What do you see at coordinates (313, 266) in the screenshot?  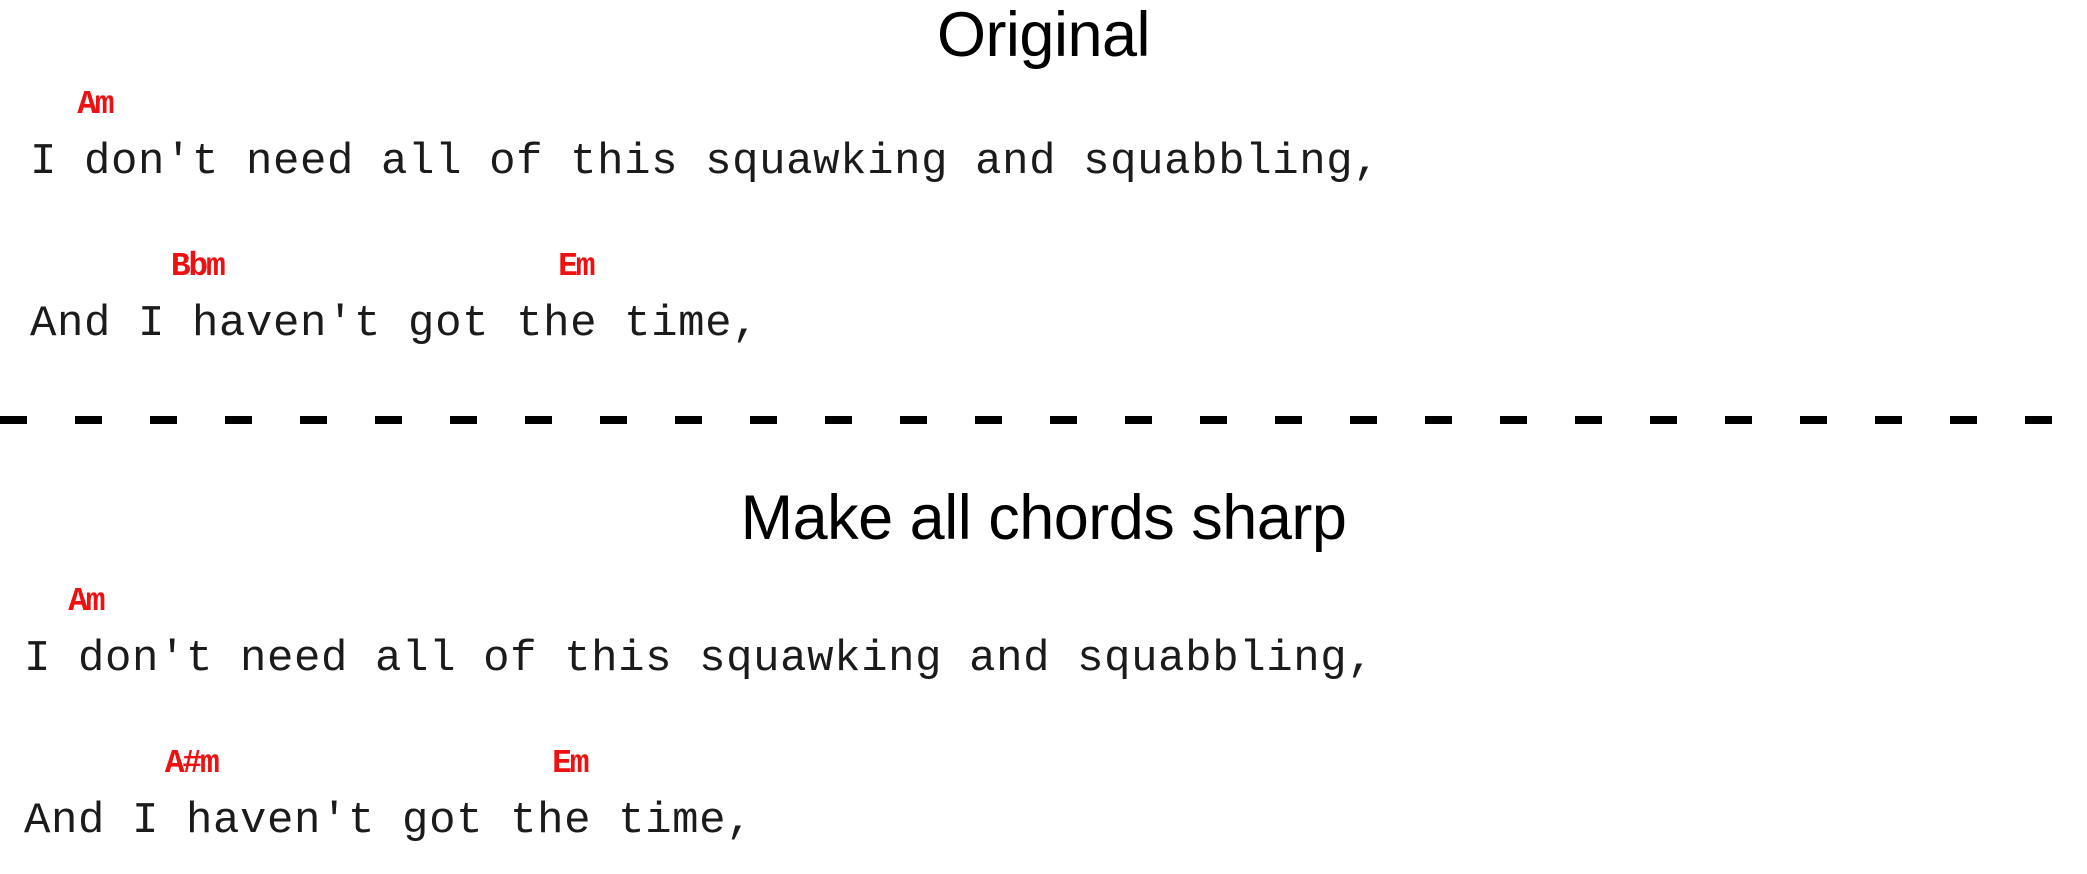 I see `chord-line-original-2: Bbm Em` at bounding box center [313, 266].